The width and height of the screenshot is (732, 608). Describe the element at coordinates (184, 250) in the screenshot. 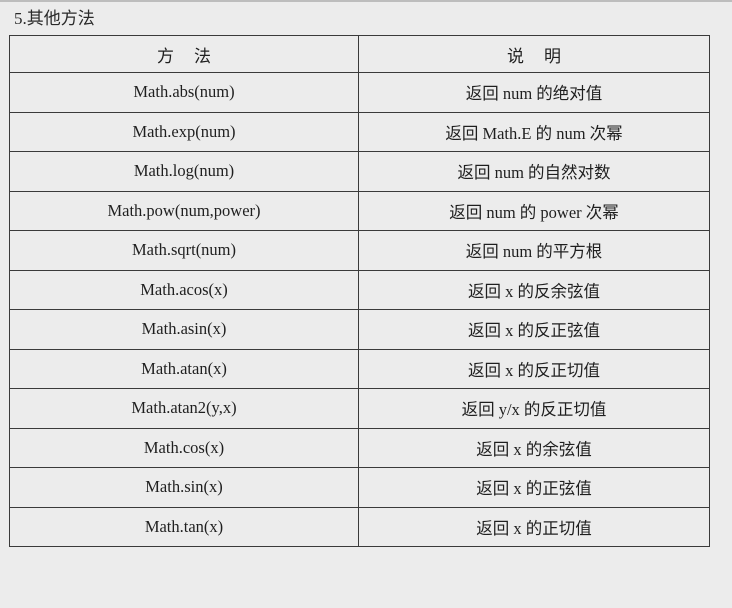

I see `method-cell: Math.sqrt(num)` at that location.